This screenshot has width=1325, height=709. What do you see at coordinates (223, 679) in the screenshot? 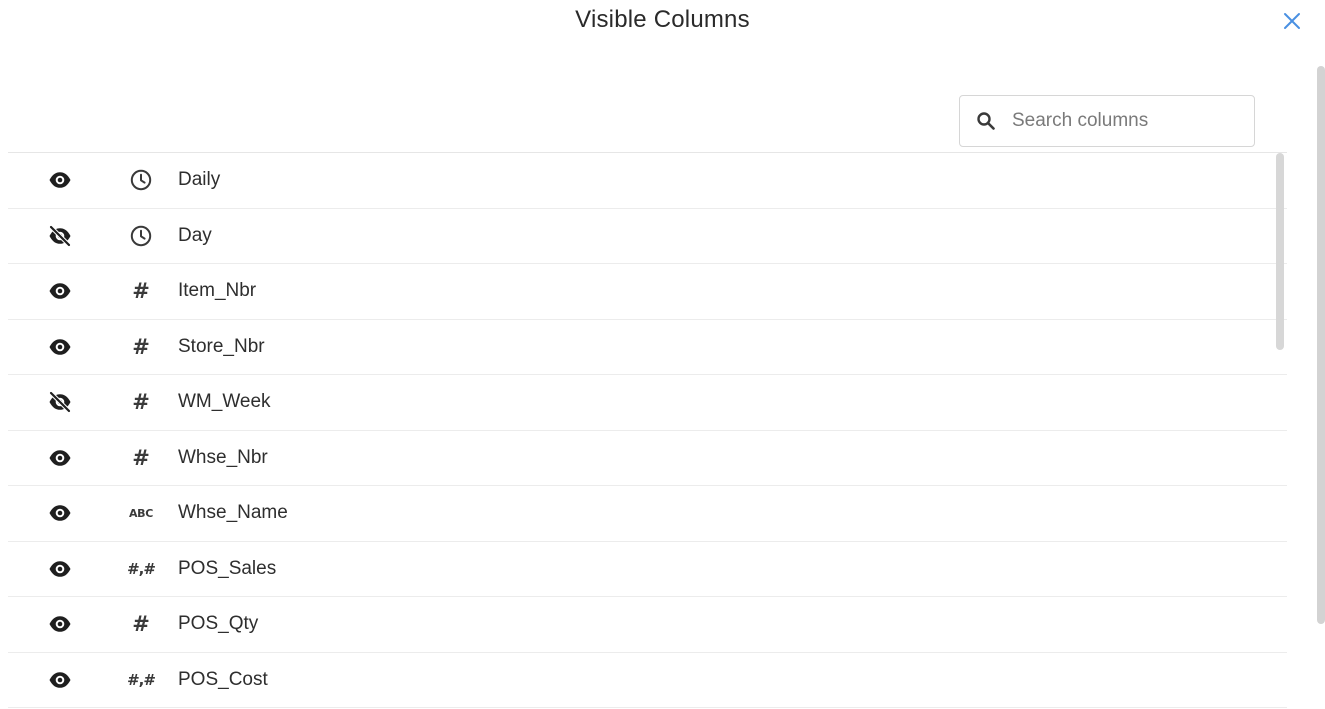
I see `column-name: POS_Cost` at bounding box center [223, 679].